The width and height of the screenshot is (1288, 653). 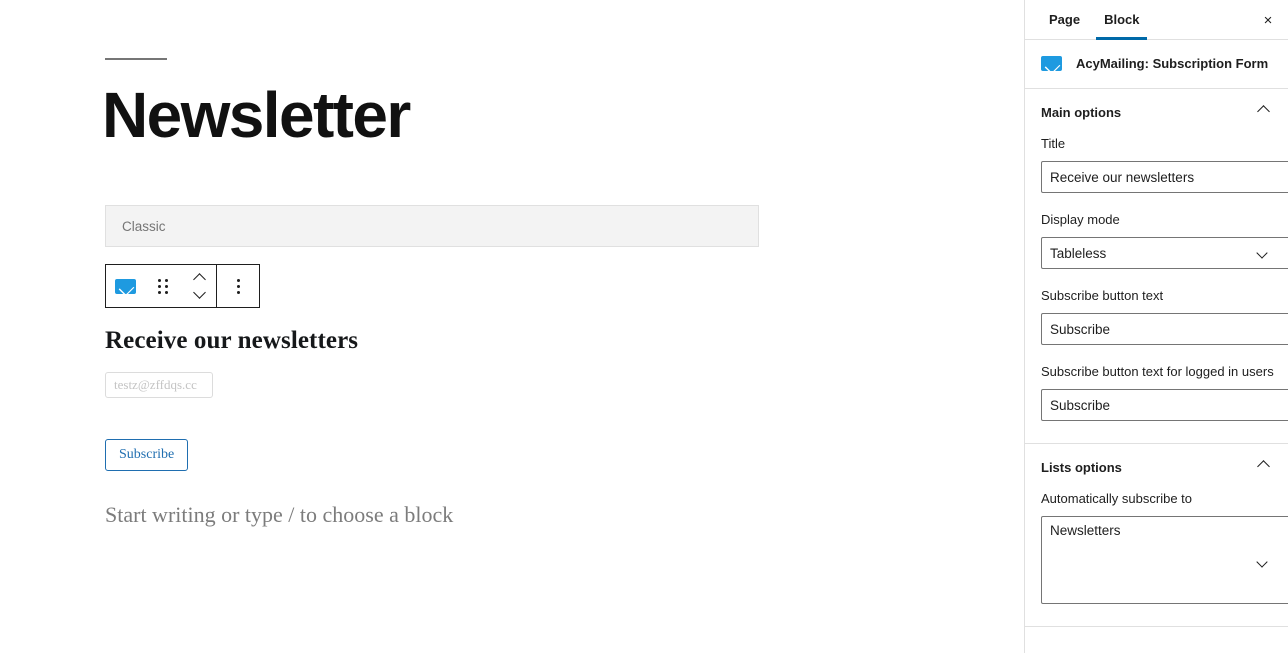 I want to click on field-title: Title, so click(x=1164, y=164).